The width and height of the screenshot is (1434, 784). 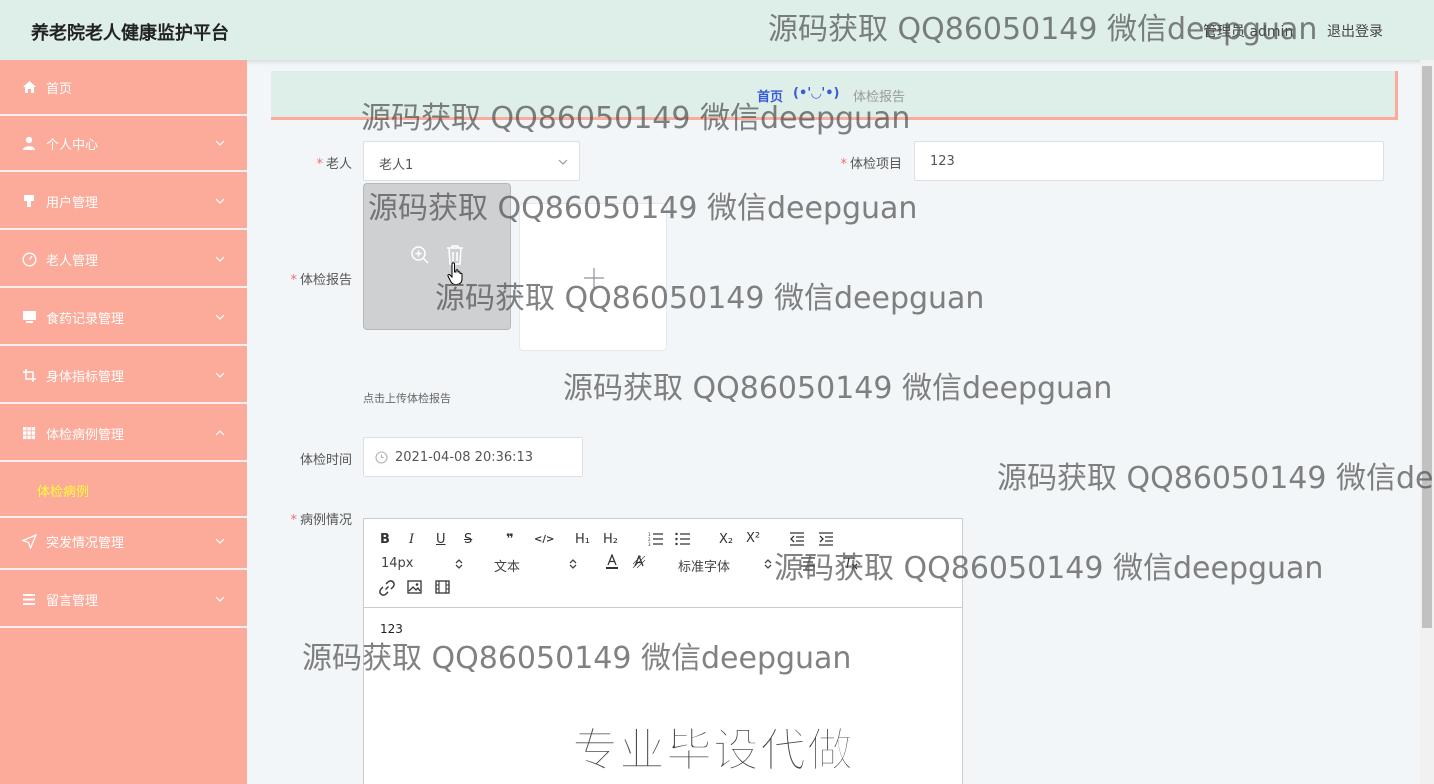 What do you see at coordinates (1215, 478) in the screenshot?
I see `watermark-text: 源码获取 QQ86050149 微信dee` at bounding box center [1215, 478].